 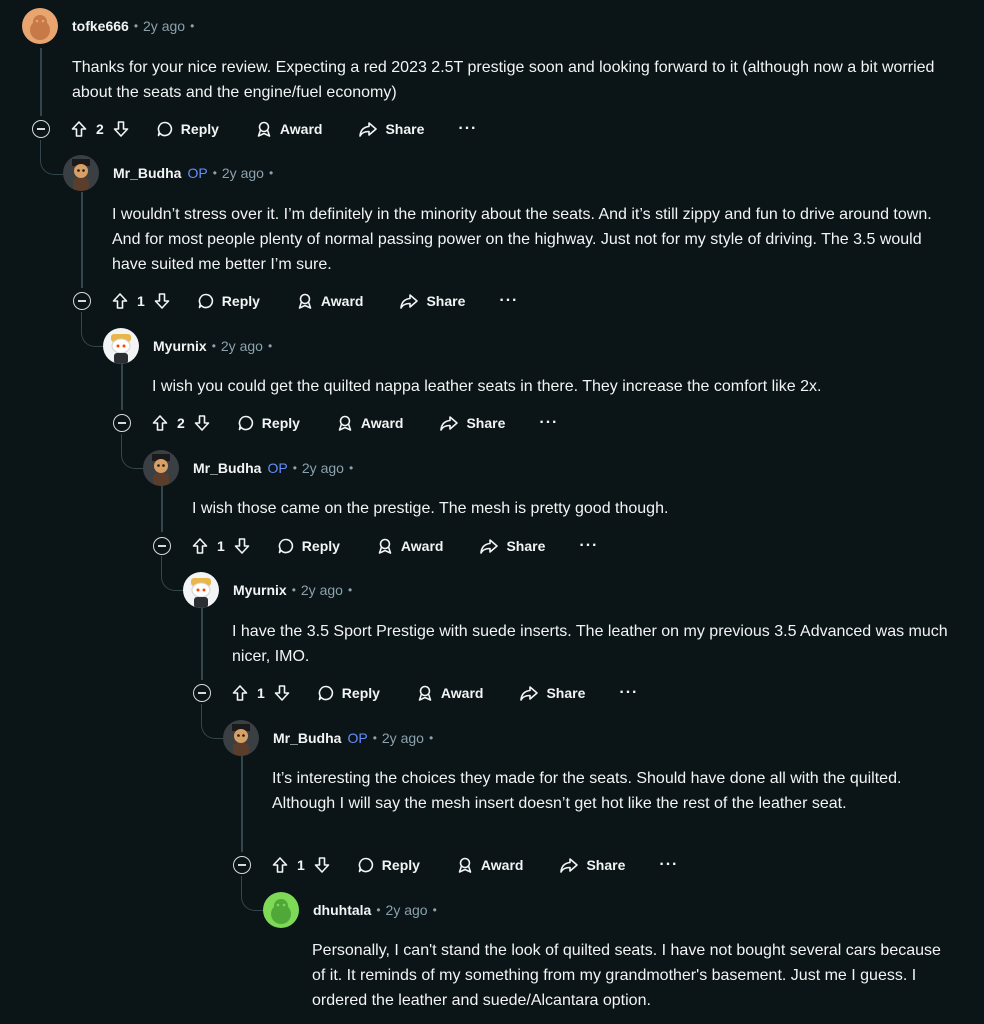 I want to click on author-name: dhuhtala, so click(x=342, y=910).